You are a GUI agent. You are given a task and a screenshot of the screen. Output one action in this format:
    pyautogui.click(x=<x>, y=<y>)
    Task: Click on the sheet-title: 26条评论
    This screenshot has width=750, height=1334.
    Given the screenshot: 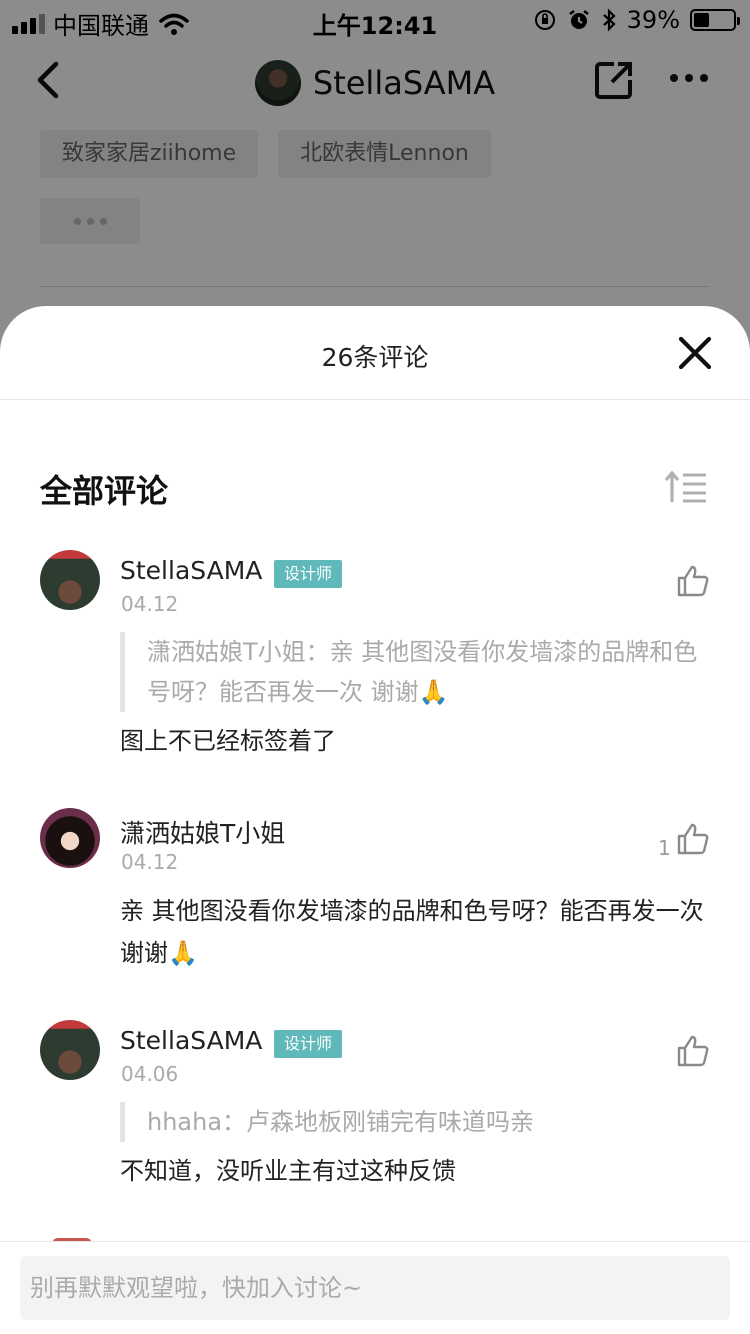 What is the action you would take?
    pyautogui.click(x=375, y=357)
    